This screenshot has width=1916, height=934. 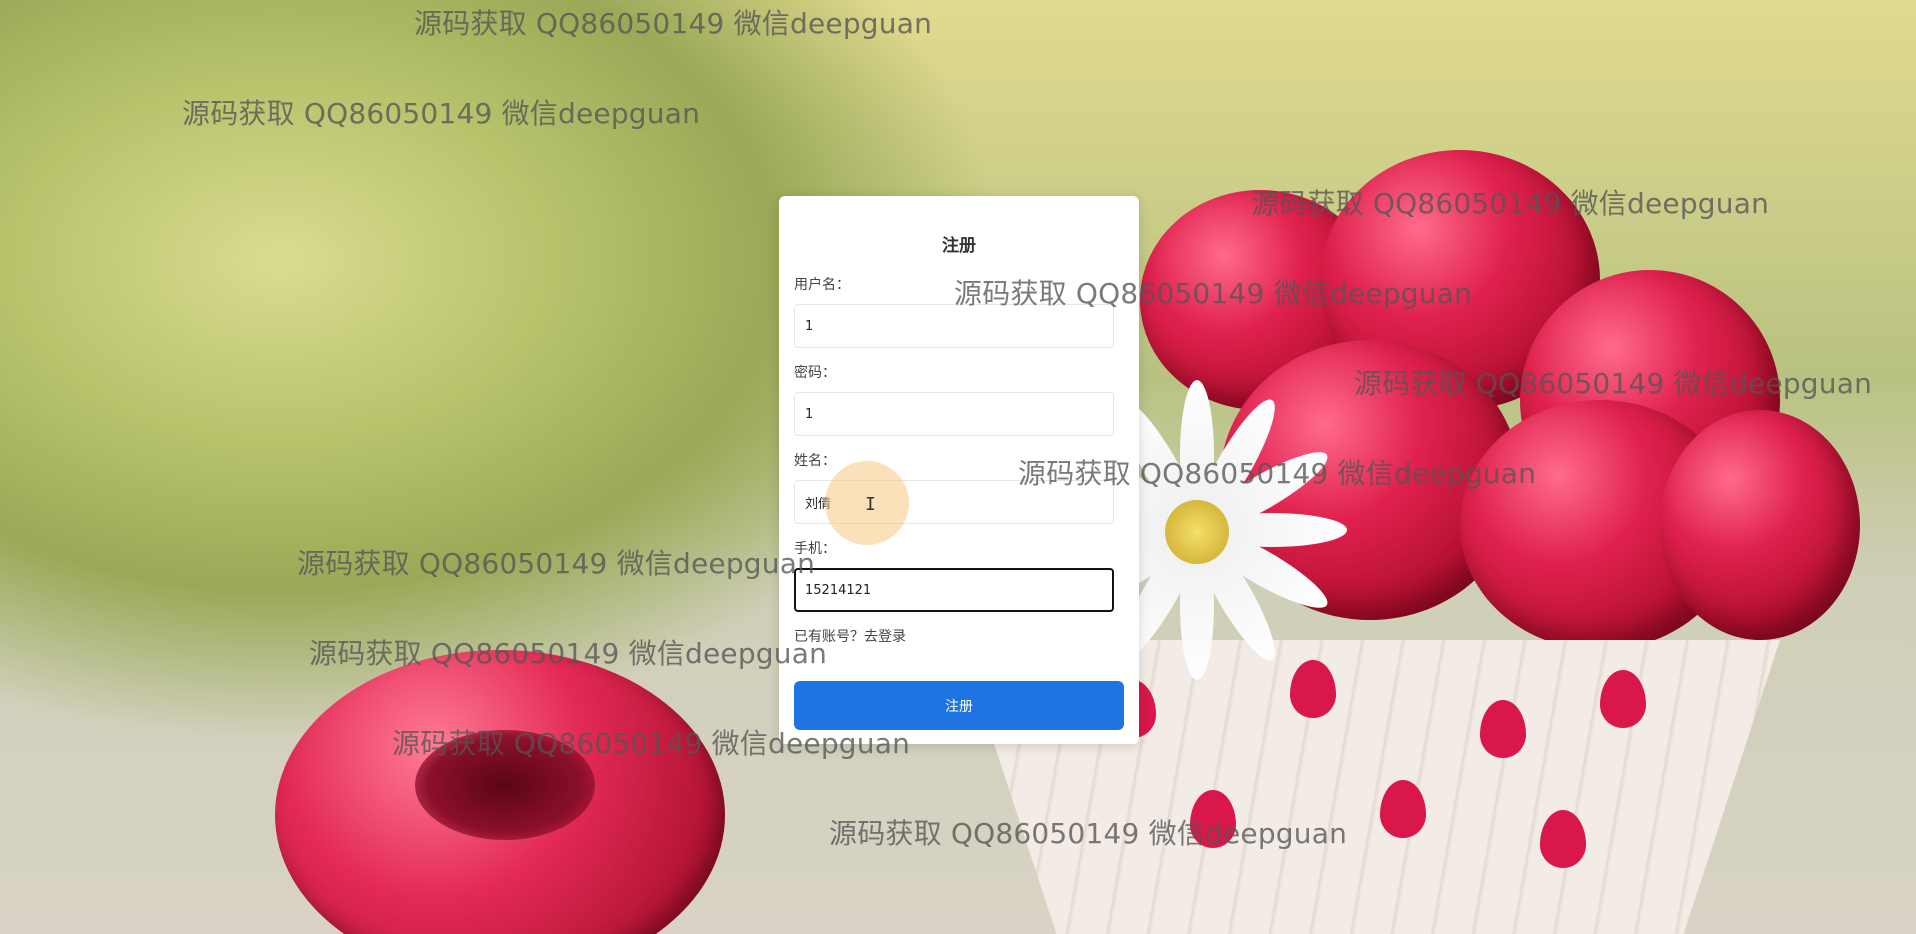 What do you see at coordinates (815, 461) in the screenshot?
I see `name-label: 姓名：` at bounding box center [815, 461].